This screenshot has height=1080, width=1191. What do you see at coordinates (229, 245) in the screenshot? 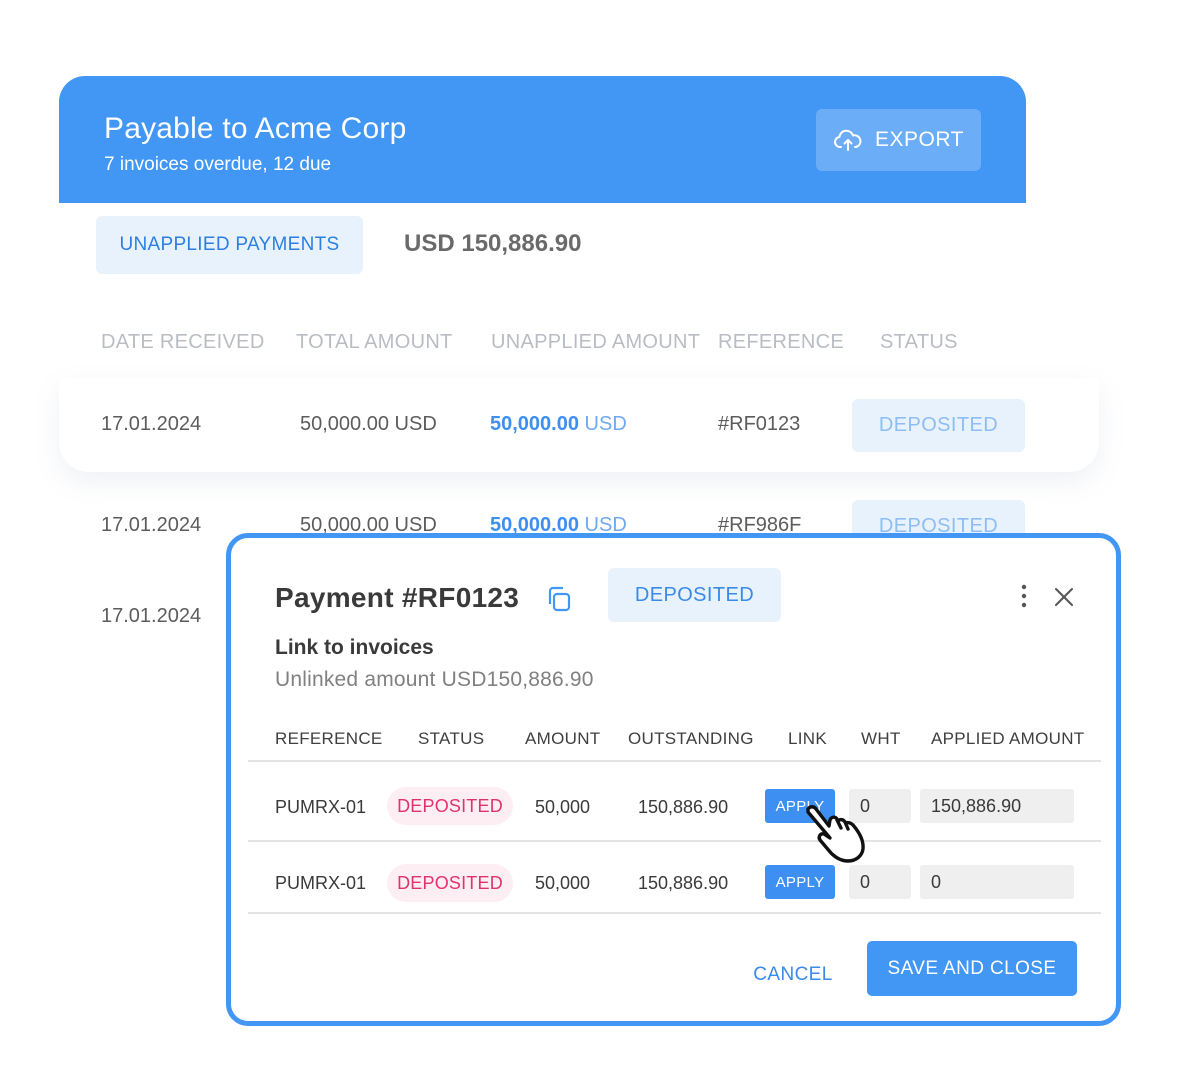
I see `tab-unapplied-payments: UNAPPLIED PAYMENTS` at bounding box center [229, 245].